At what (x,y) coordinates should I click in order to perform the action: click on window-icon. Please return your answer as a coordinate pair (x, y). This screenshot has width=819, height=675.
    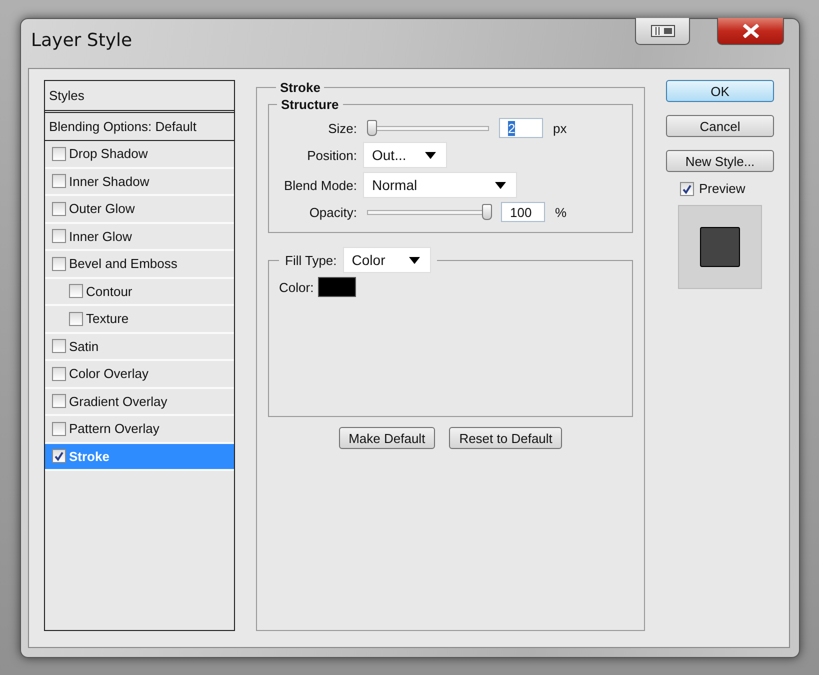
    Looking at the image, I should click on (662, 31).